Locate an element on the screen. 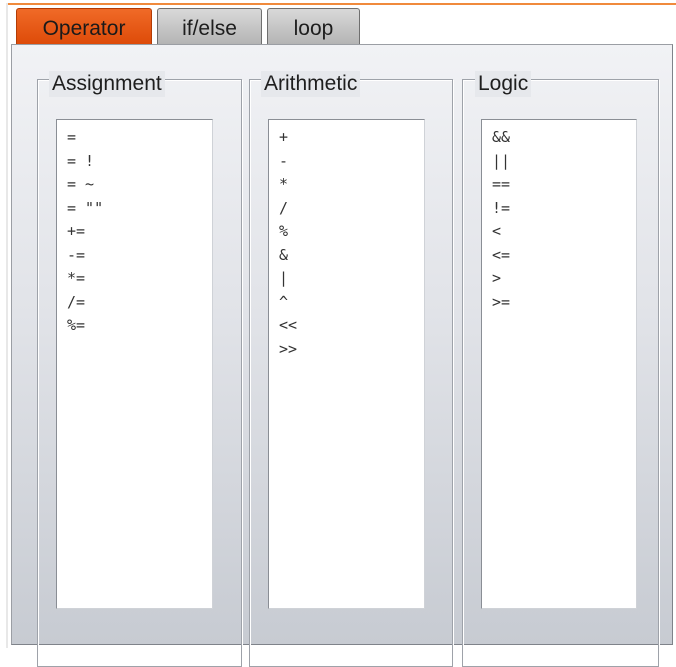 The height and width of the screenshot is (667, 676). arithmetic-group-title: Arithmetic is located at coordinates (311, 84).